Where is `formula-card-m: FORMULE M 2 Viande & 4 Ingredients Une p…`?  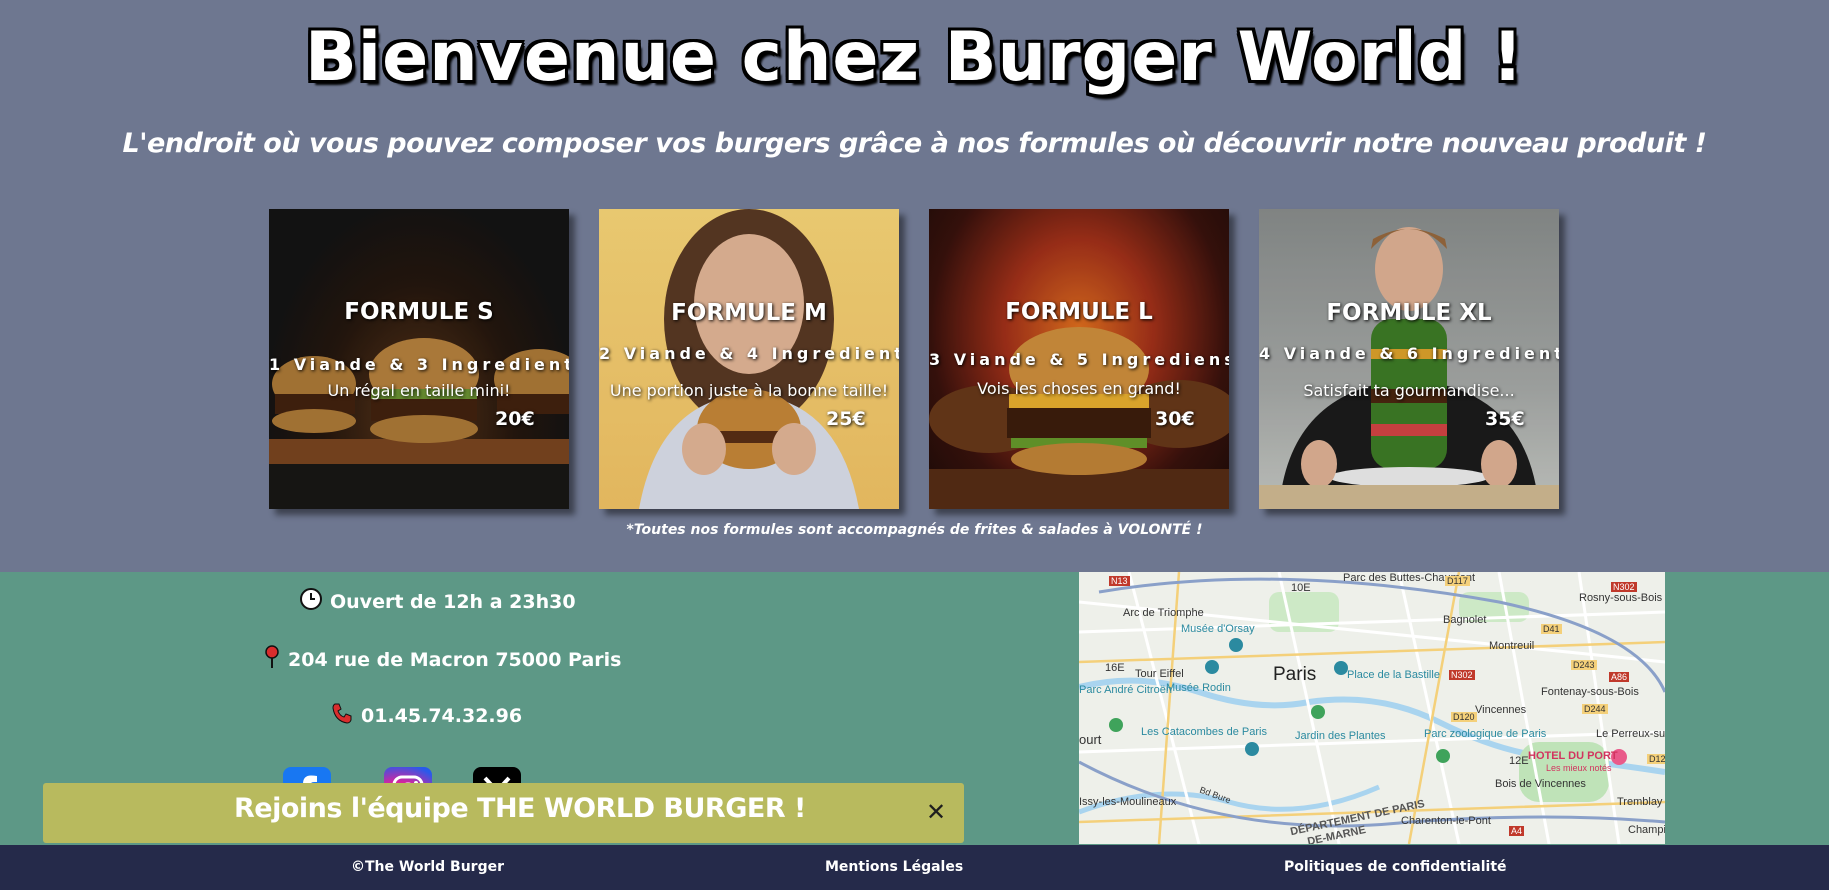
formula-card-m: FORMULE M 2 Viande & 4 Ingredients Une p… is located at coordinates (749, 359).